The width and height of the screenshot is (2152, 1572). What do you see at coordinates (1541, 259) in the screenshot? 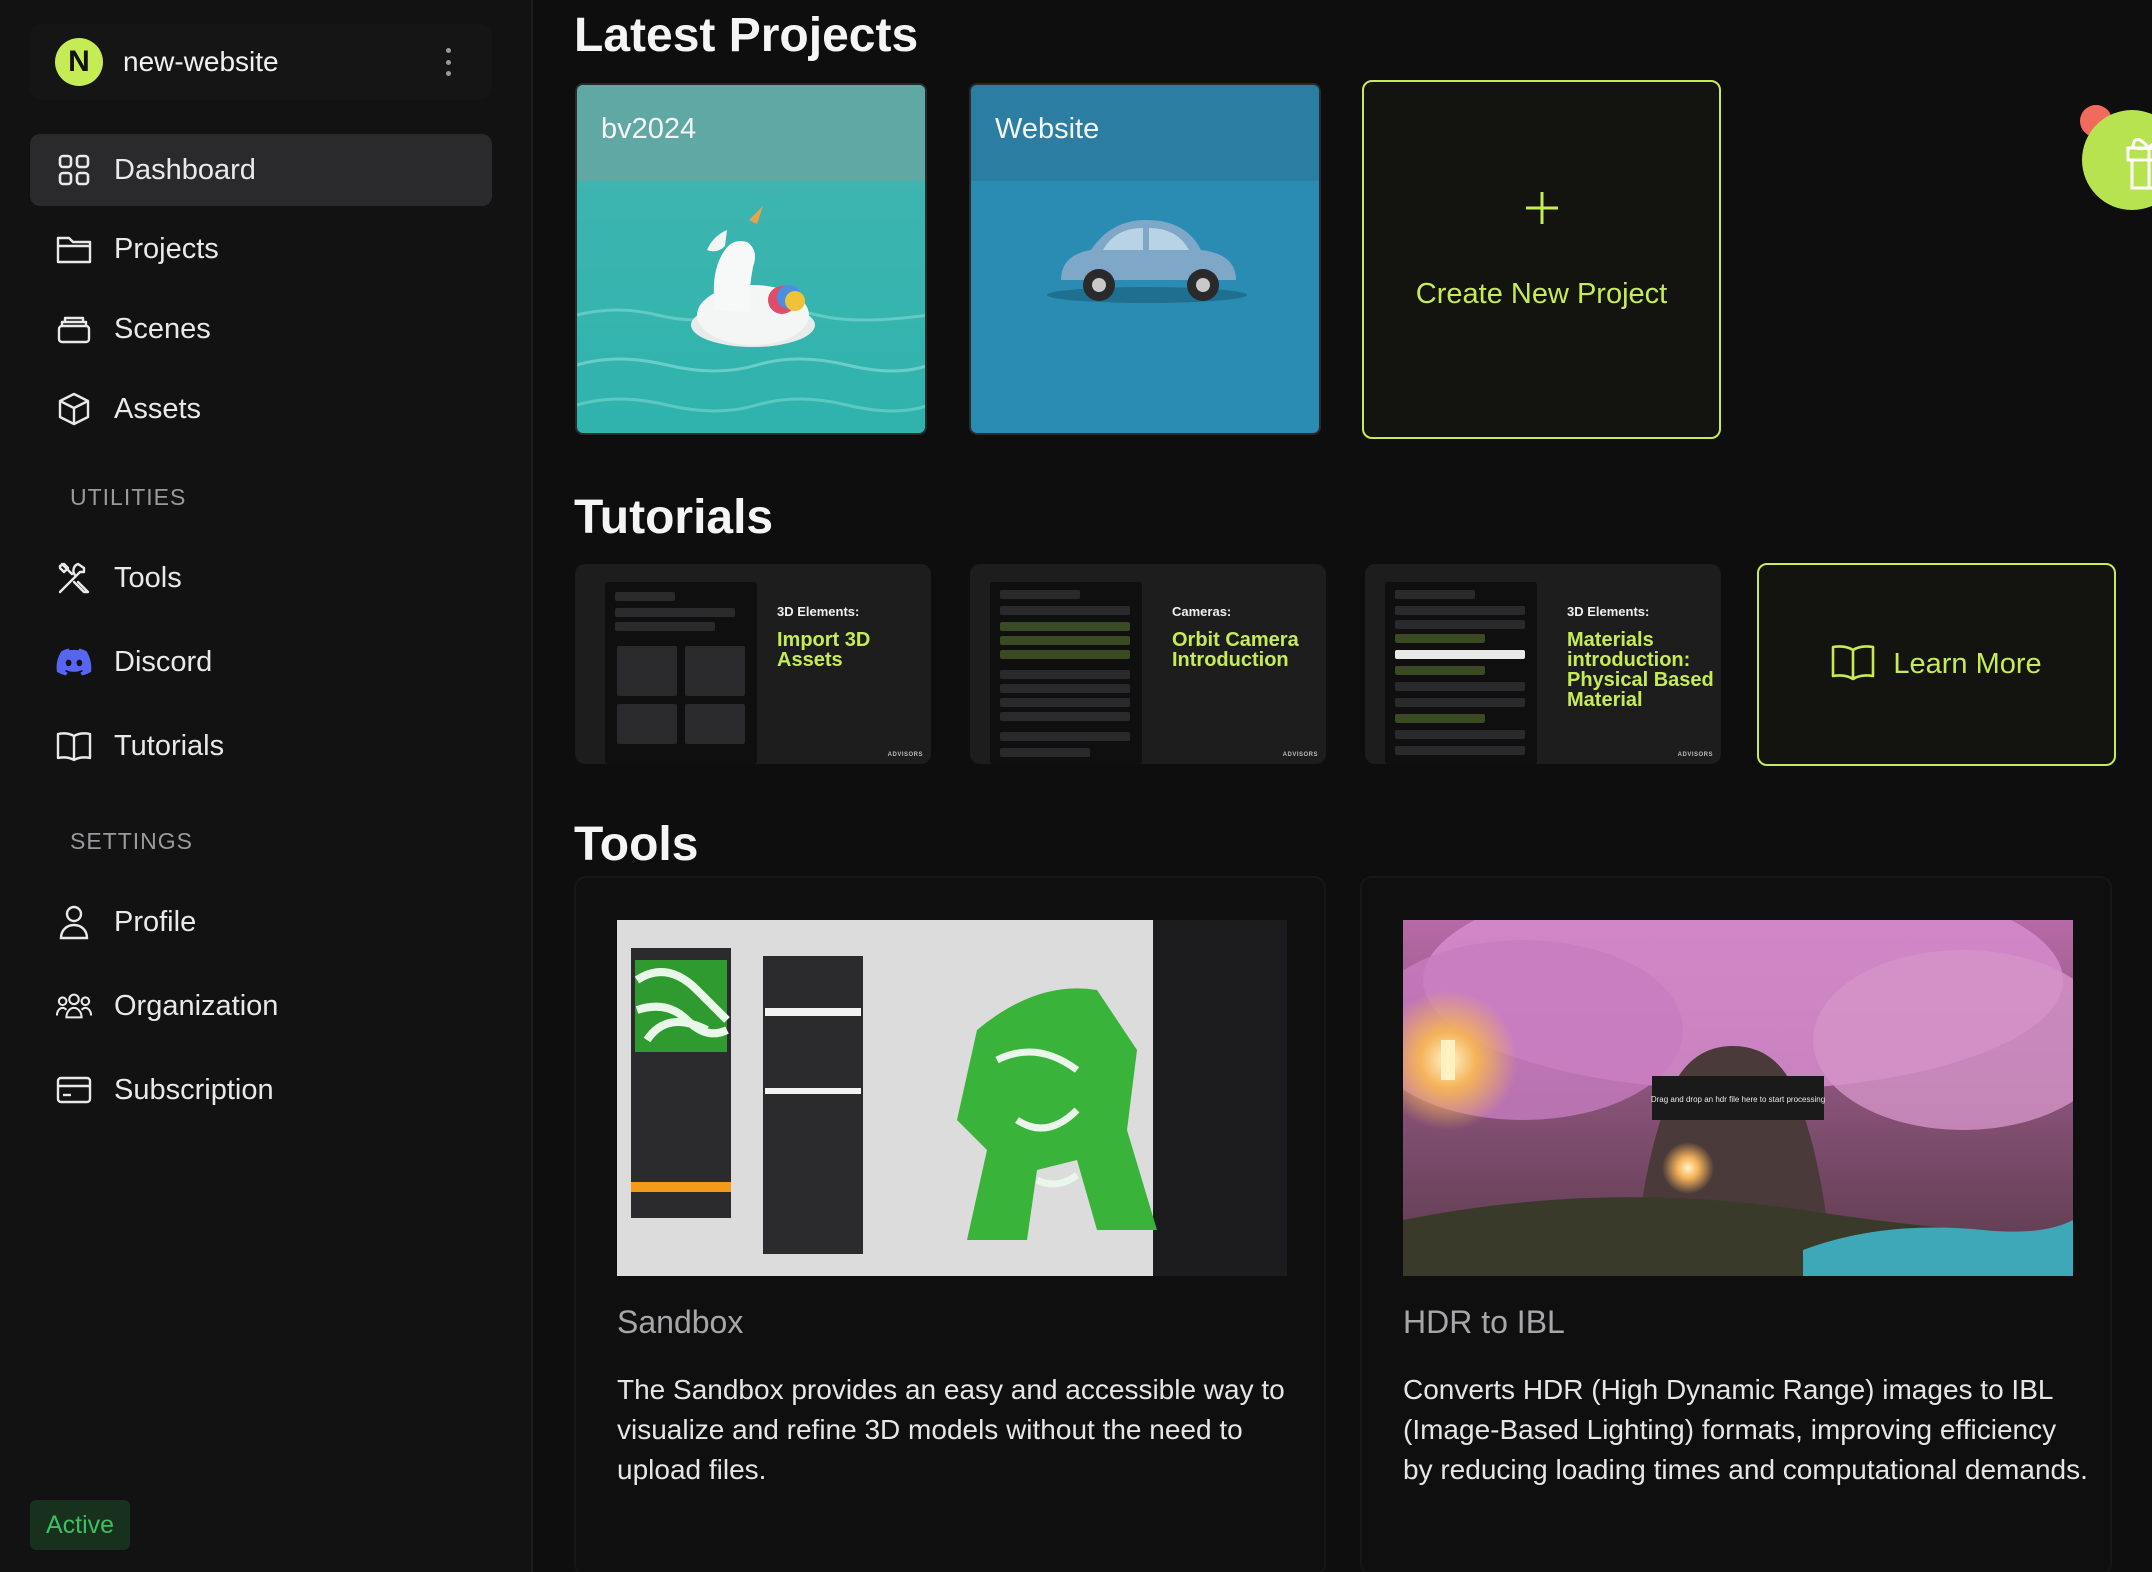
I see `create-new-project-button: Create New Project` at bounding box center [1541, 259].